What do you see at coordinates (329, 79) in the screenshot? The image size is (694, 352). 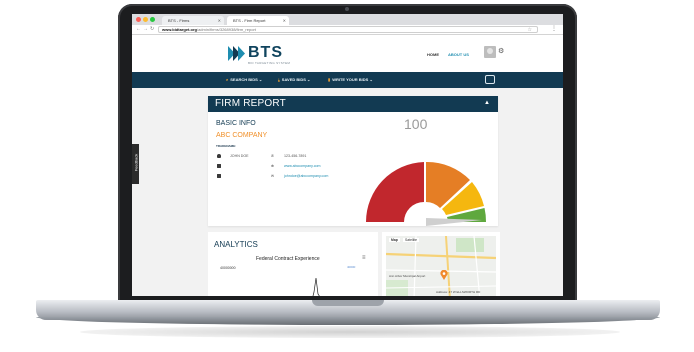 I see `document-icon: ▮` at bounding box center [329, 79].